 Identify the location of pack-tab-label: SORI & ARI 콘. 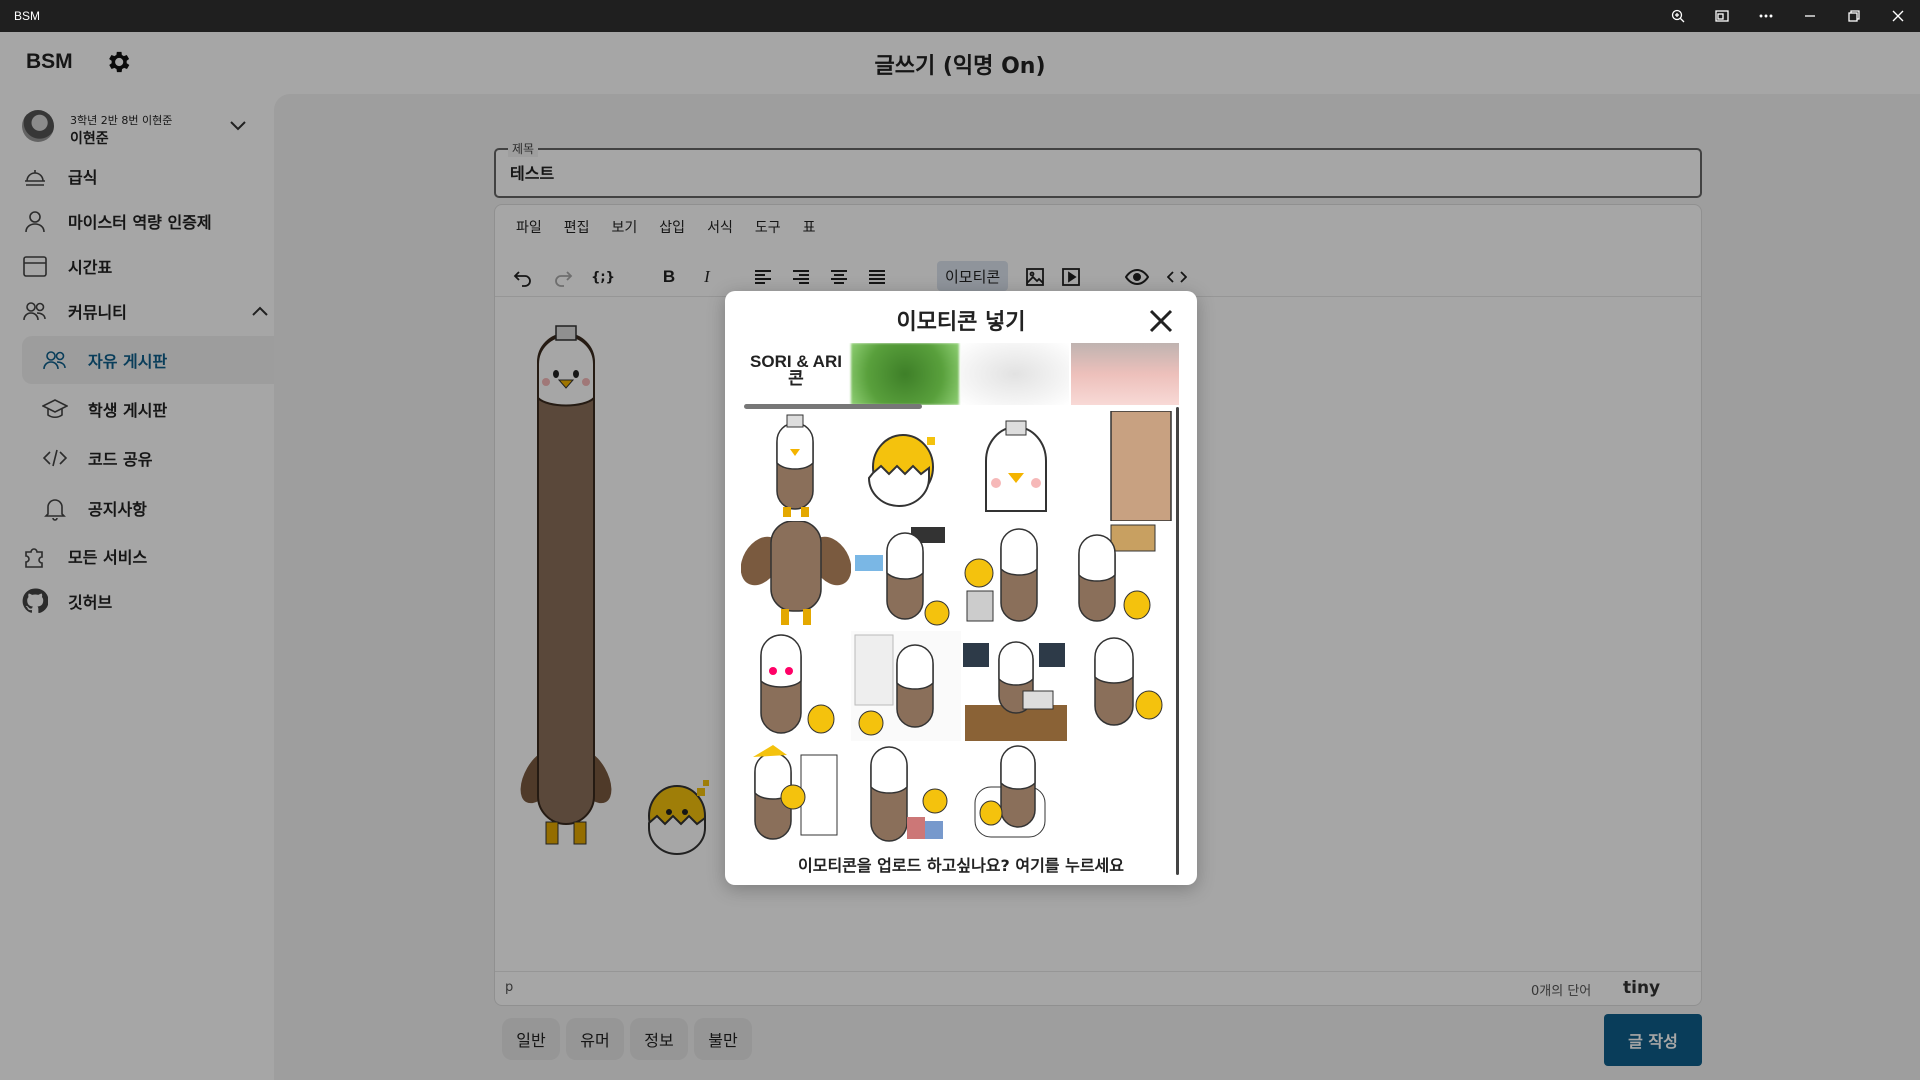
(796, 370).